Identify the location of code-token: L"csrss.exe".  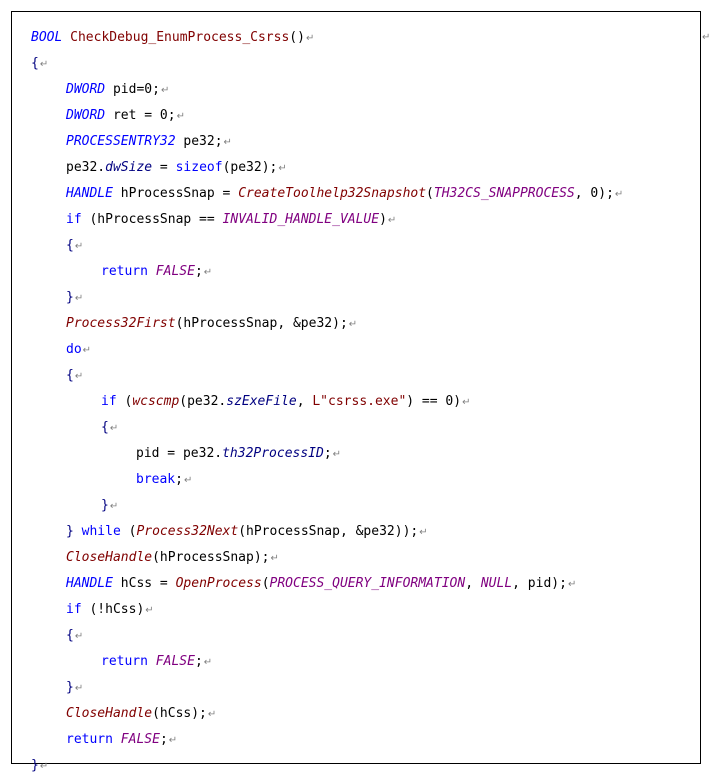
(359, 401).